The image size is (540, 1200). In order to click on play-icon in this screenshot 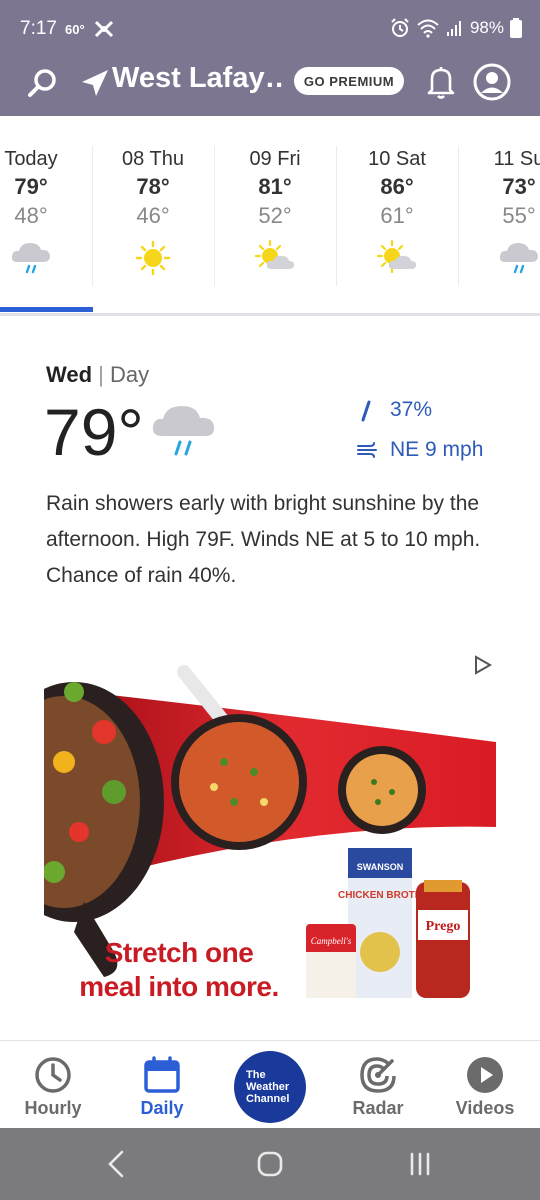, I will do `click(485, 1075)`.